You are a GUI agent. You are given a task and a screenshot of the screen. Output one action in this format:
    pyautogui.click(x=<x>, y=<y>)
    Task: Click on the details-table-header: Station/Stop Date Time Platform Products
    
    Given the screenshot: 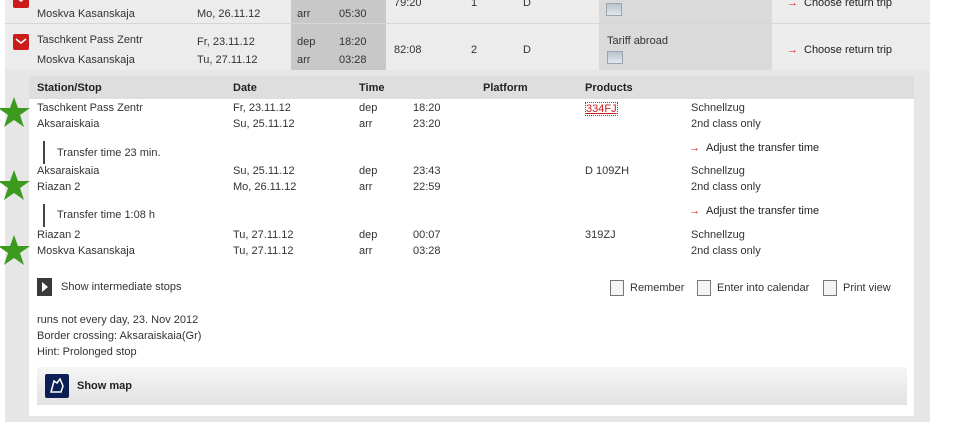 What is the action you would take?
    pyautogui.click(x=471, y=87)
    